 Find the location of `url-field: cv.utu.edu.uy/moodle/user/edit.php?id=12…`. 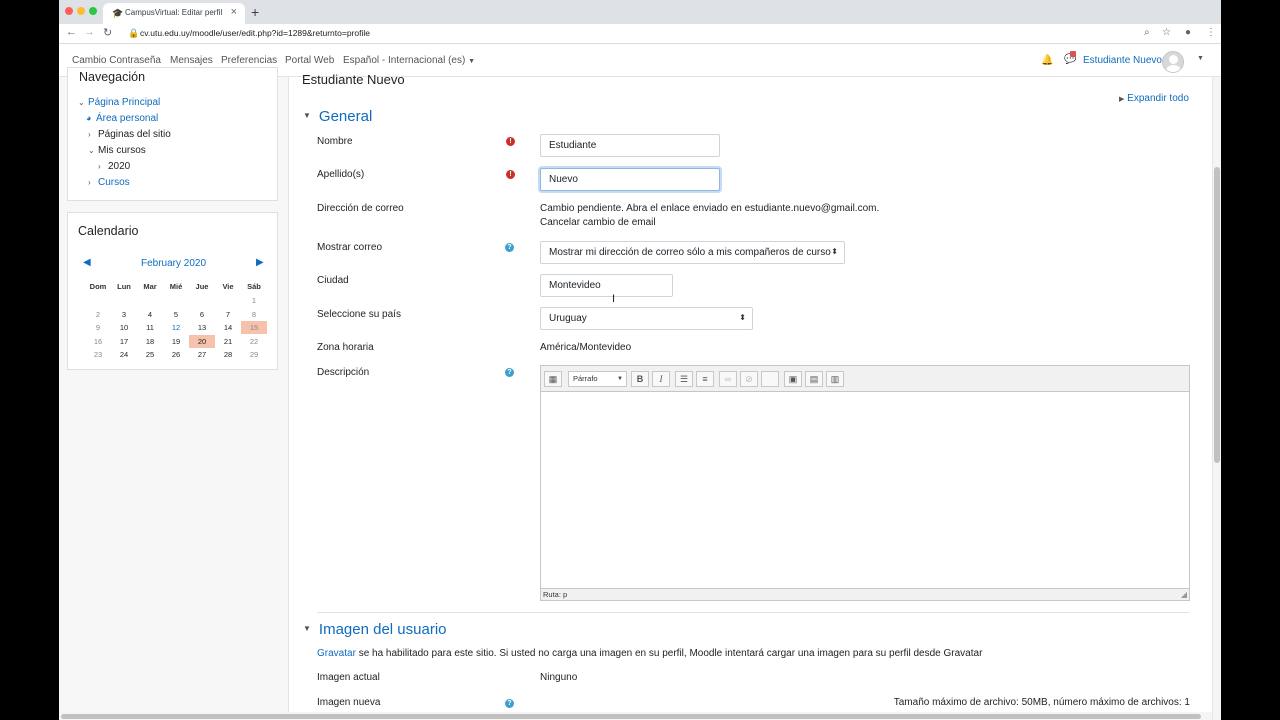

url-field: cv.utu.edu.uy/moodle/user/edit.php?id=12… is located at coordinates (255, 33).